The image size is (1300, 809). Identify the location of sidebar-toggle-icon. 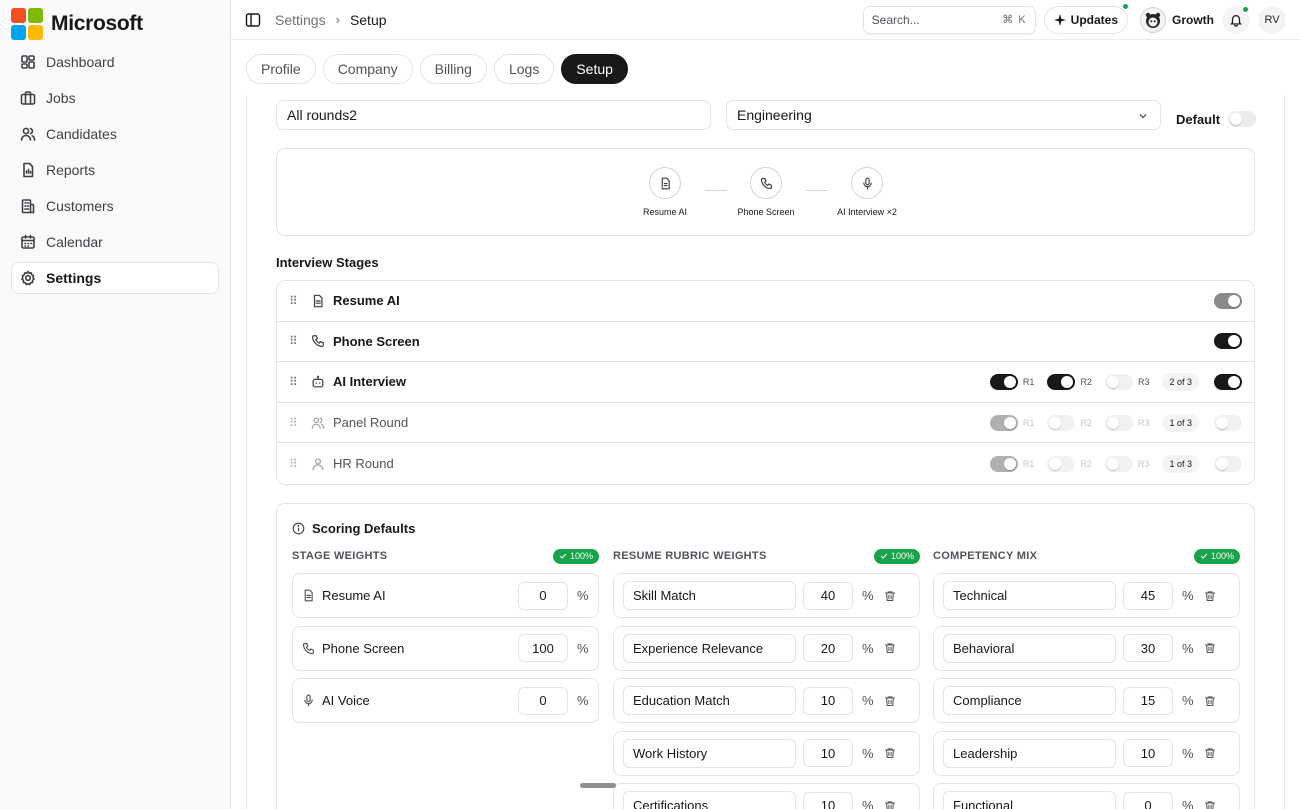
(253, 20).